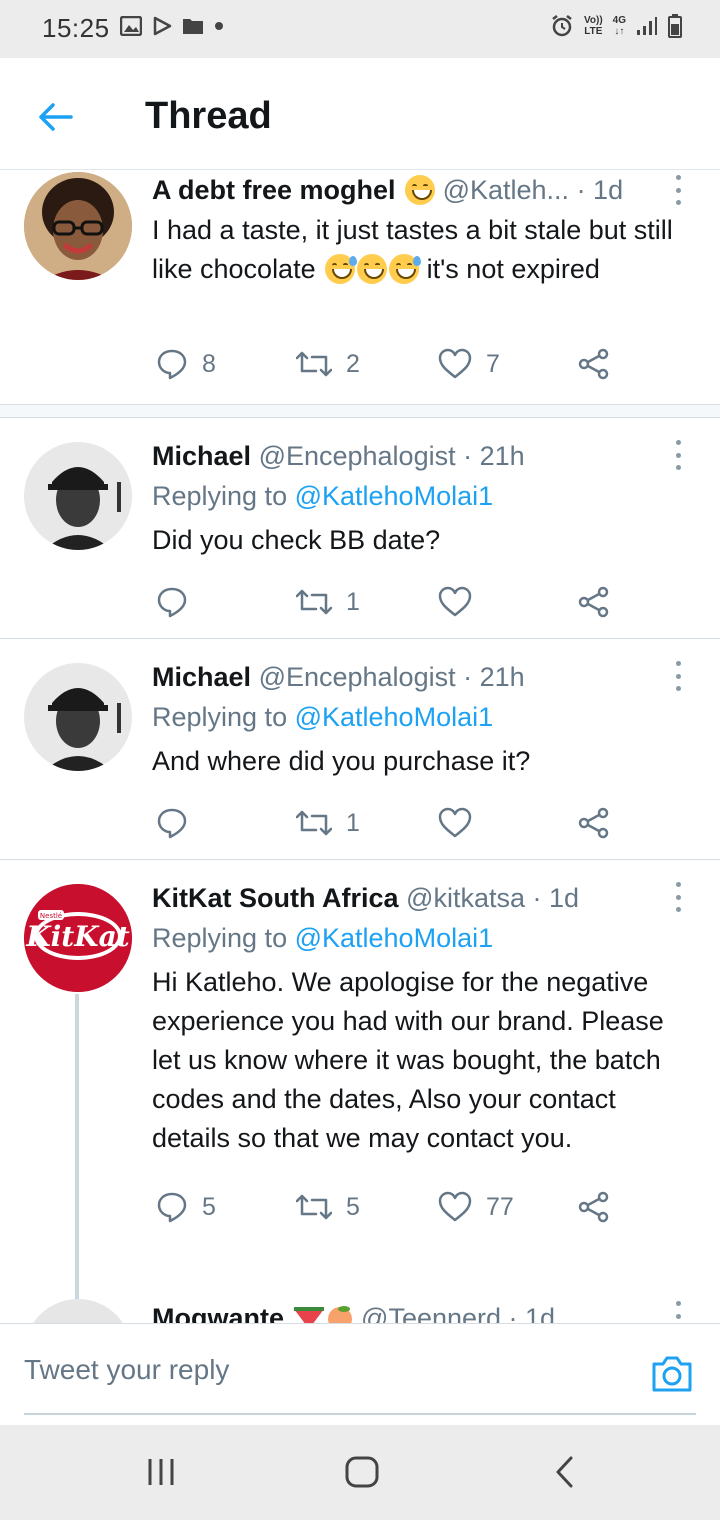 The image size is (720, 1520). What do you see at coordinates (186, 1207) in the screenshot?
I see `reply-button: 5` at bounding box center [186, 1207].